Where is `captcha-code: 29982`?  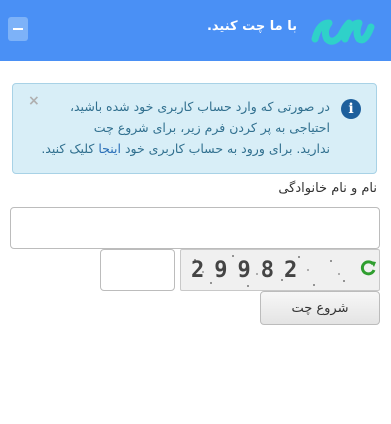 captcha-code: 29982 is located at coordinates (249, 270).